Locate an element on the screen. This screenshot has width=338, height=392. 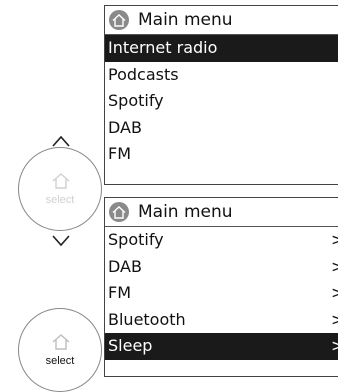
select-button-inactive: select is located at coordinates (60, 189).